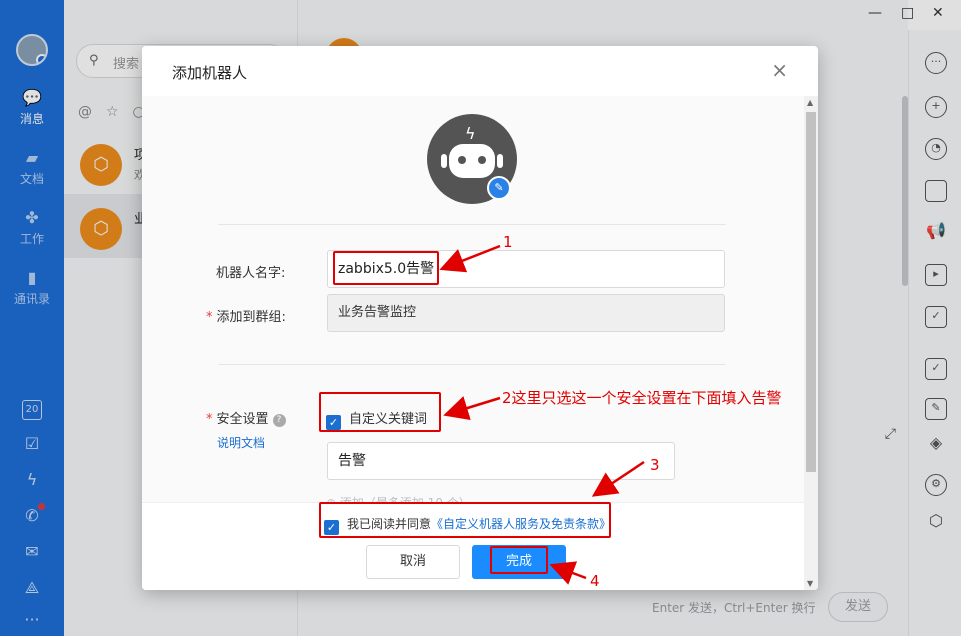  What do you see at coordinates (642, 398) in the screenshot?
I see `annotation-label-2: 2这里只选这一个安全设置在下面填入告警` at bounding box center [642, 398].